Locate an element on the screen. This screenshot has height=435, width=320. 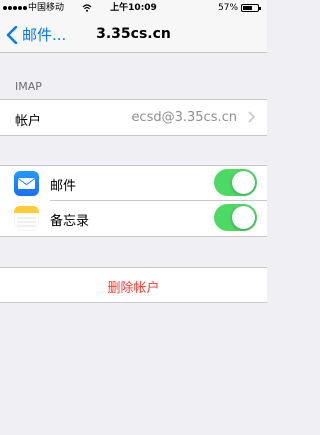
notes-toggle is located at coordinates (235, 217).